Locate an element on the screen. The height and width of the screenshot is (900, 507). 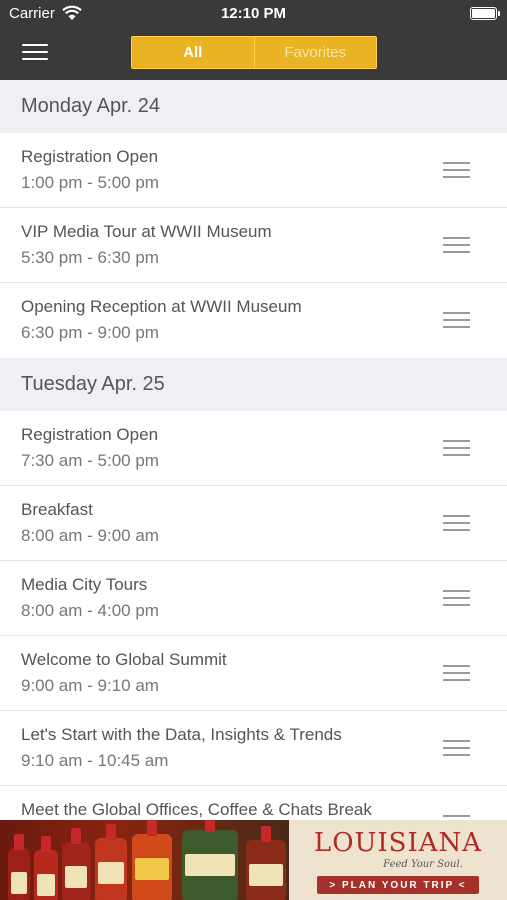
event-row: Registration Open 7:30 am - 5:00 pm is located at coordinates (253, 448).